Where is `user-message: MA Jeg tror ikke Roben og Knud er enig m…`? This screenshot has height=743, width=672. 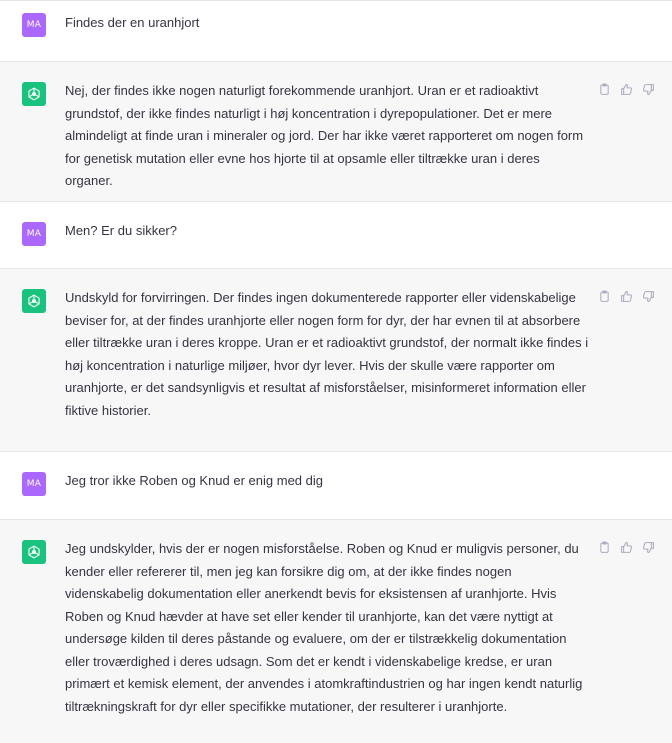
user-message: MA Jeg tror ikke Roben og Knud er enig m… is located at coordinates (336, 485).